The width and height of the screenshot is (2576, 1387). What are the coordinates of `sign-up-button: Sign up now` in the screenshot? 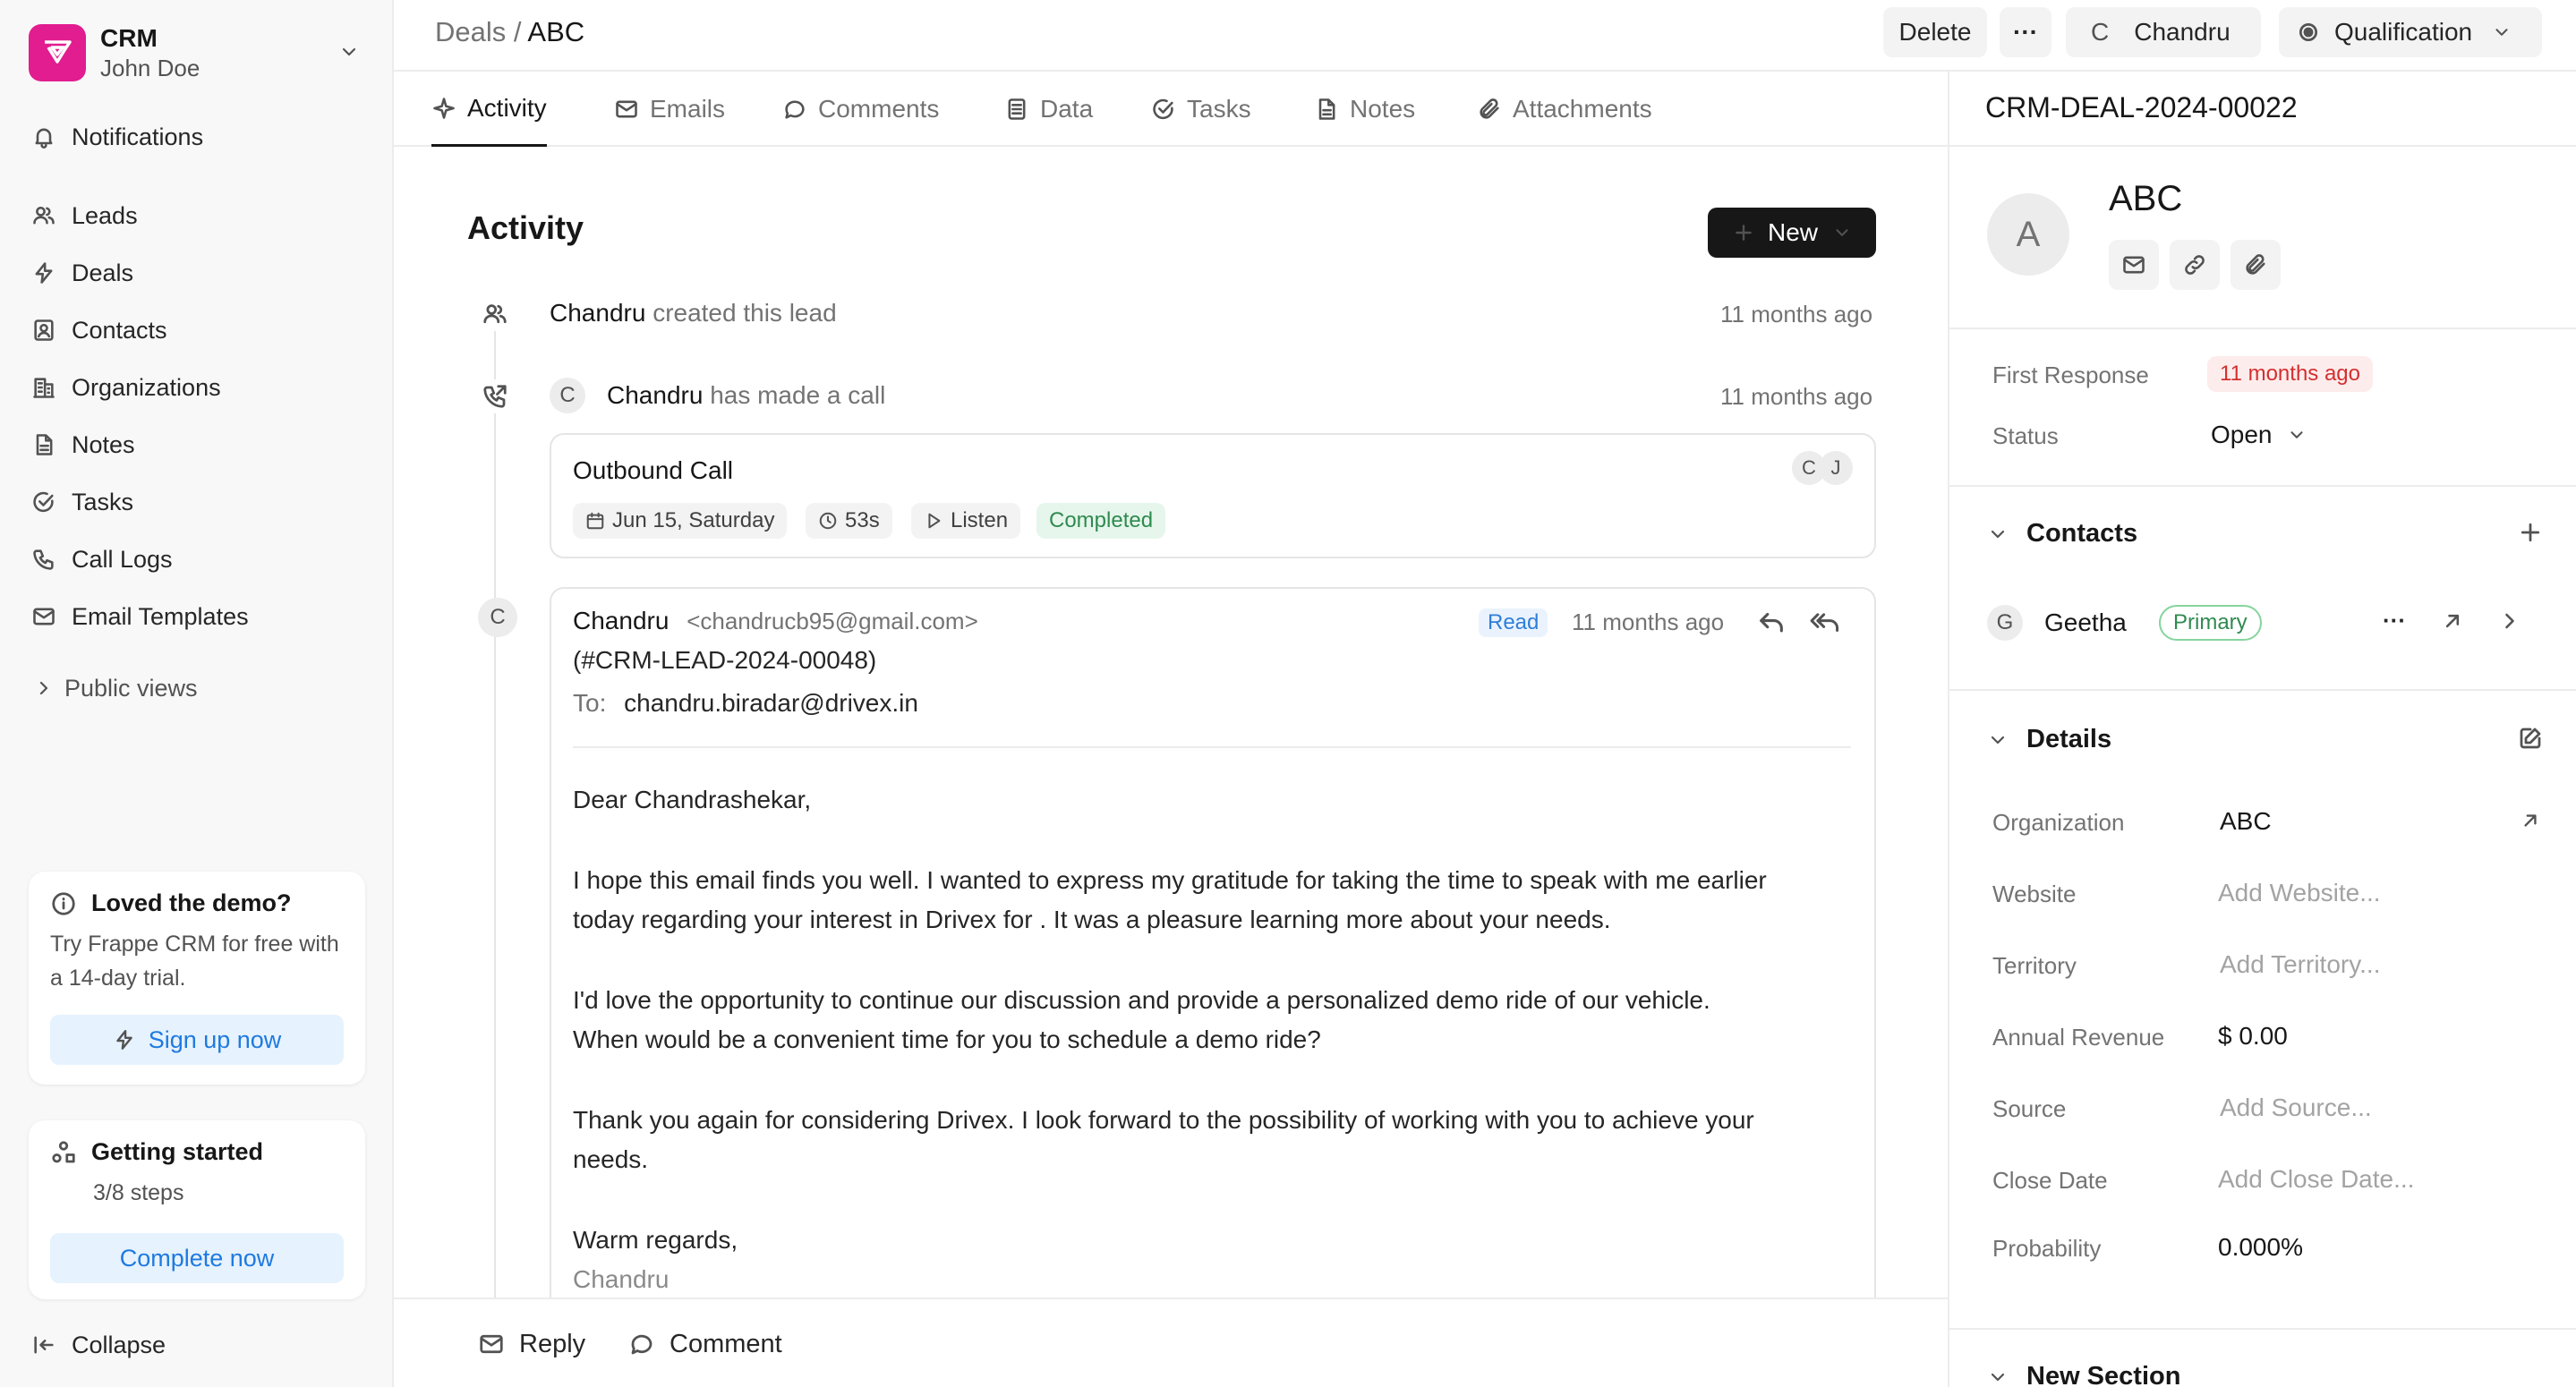 It's located at (197, 1040).